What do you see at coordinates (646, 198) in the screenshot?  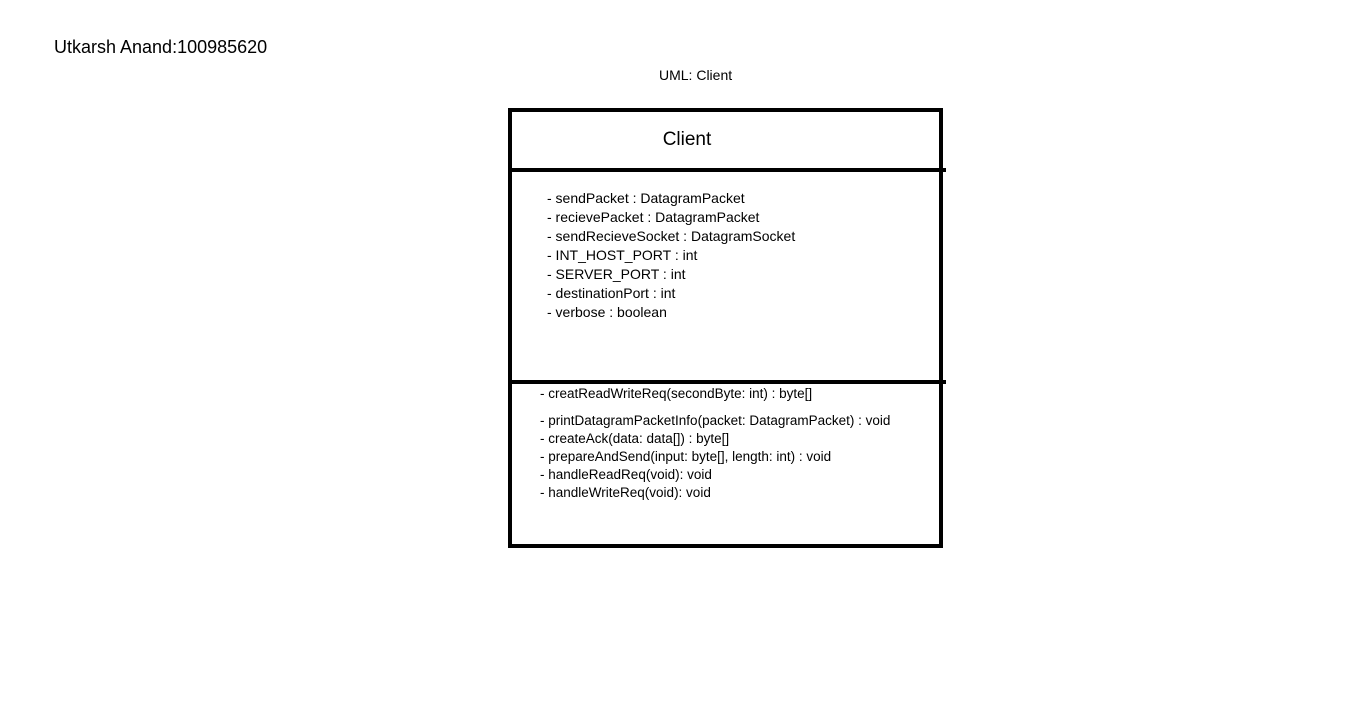 I see `attribute: - sendPacket : DatagramPacket` at bounding box center [646, 198].